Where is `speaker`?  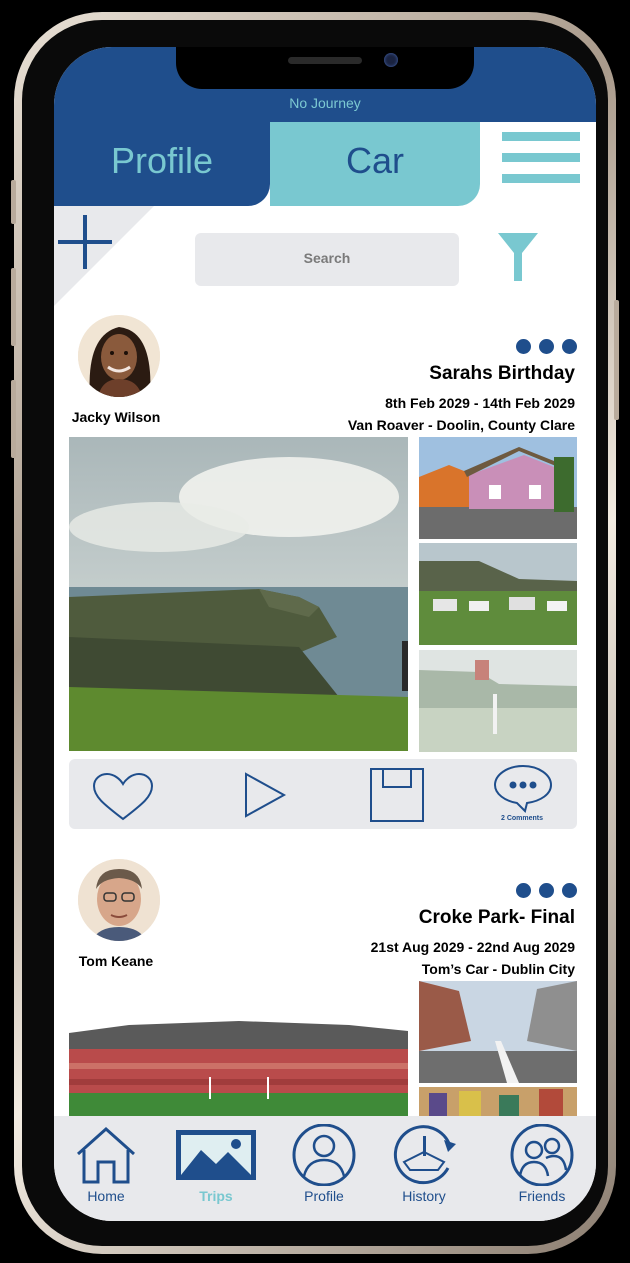
speaker is located at coordinates (325, 60).